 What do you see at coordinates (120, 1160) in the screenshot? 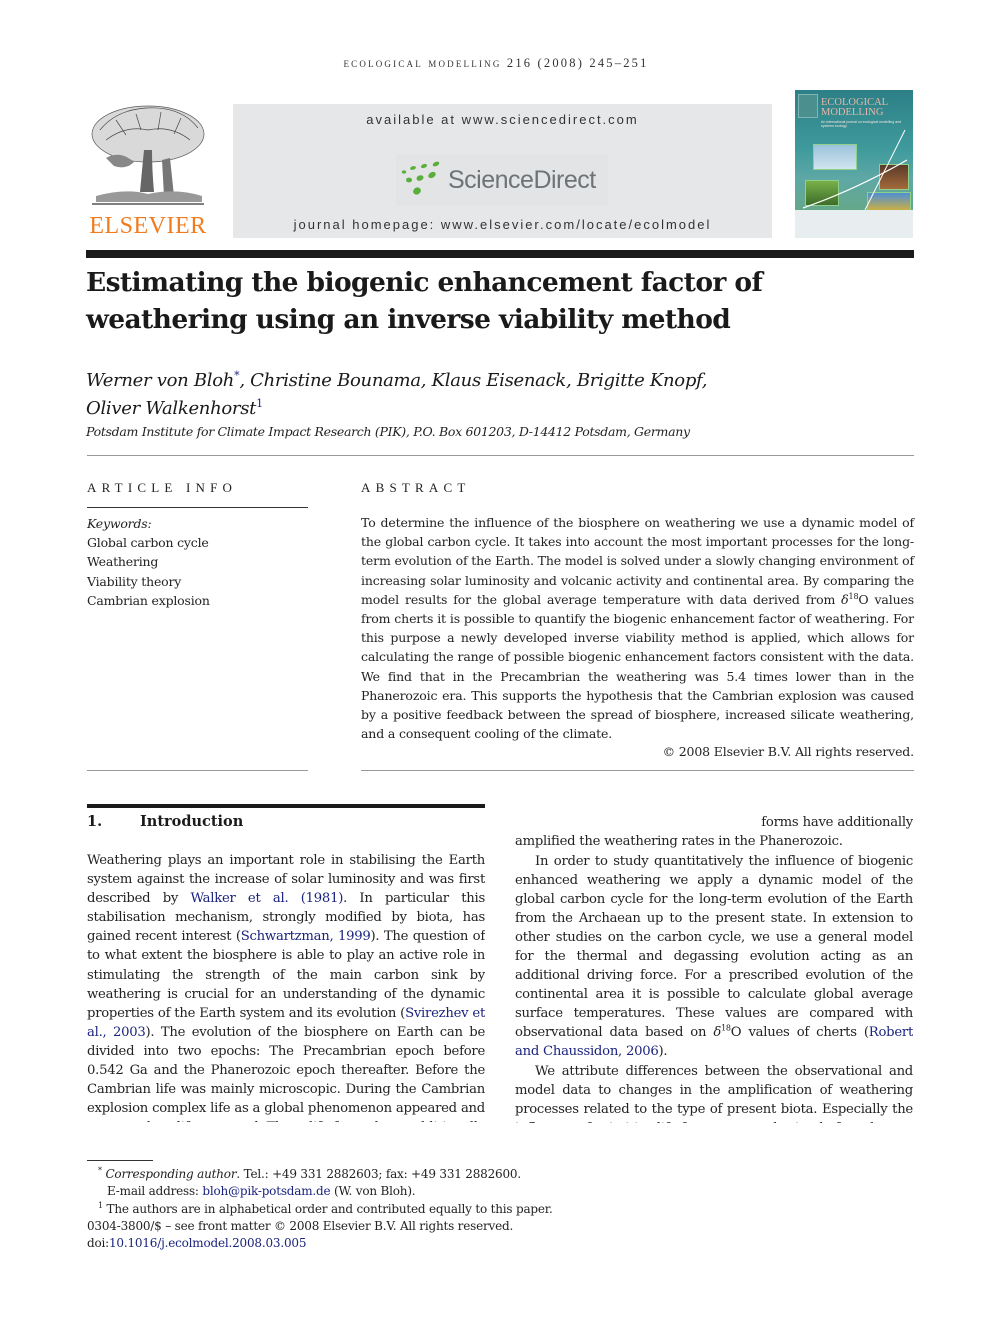
I see `footnote-rule` at bounding box center [120, 1160].